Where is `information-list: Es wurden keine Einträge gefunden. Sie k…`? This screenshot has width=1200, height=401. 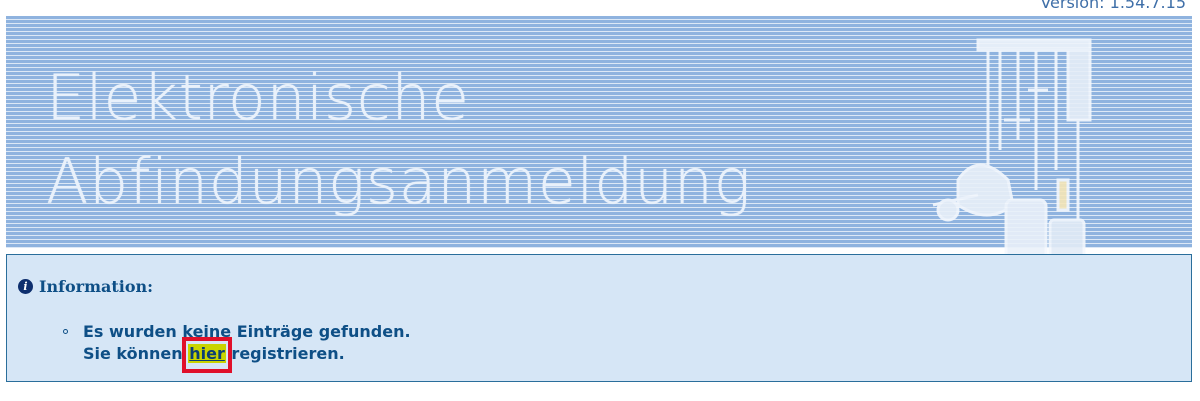 information-list: Es wurden keine Einträge gefunden. Sie k… is located at coordinates (237, 347).